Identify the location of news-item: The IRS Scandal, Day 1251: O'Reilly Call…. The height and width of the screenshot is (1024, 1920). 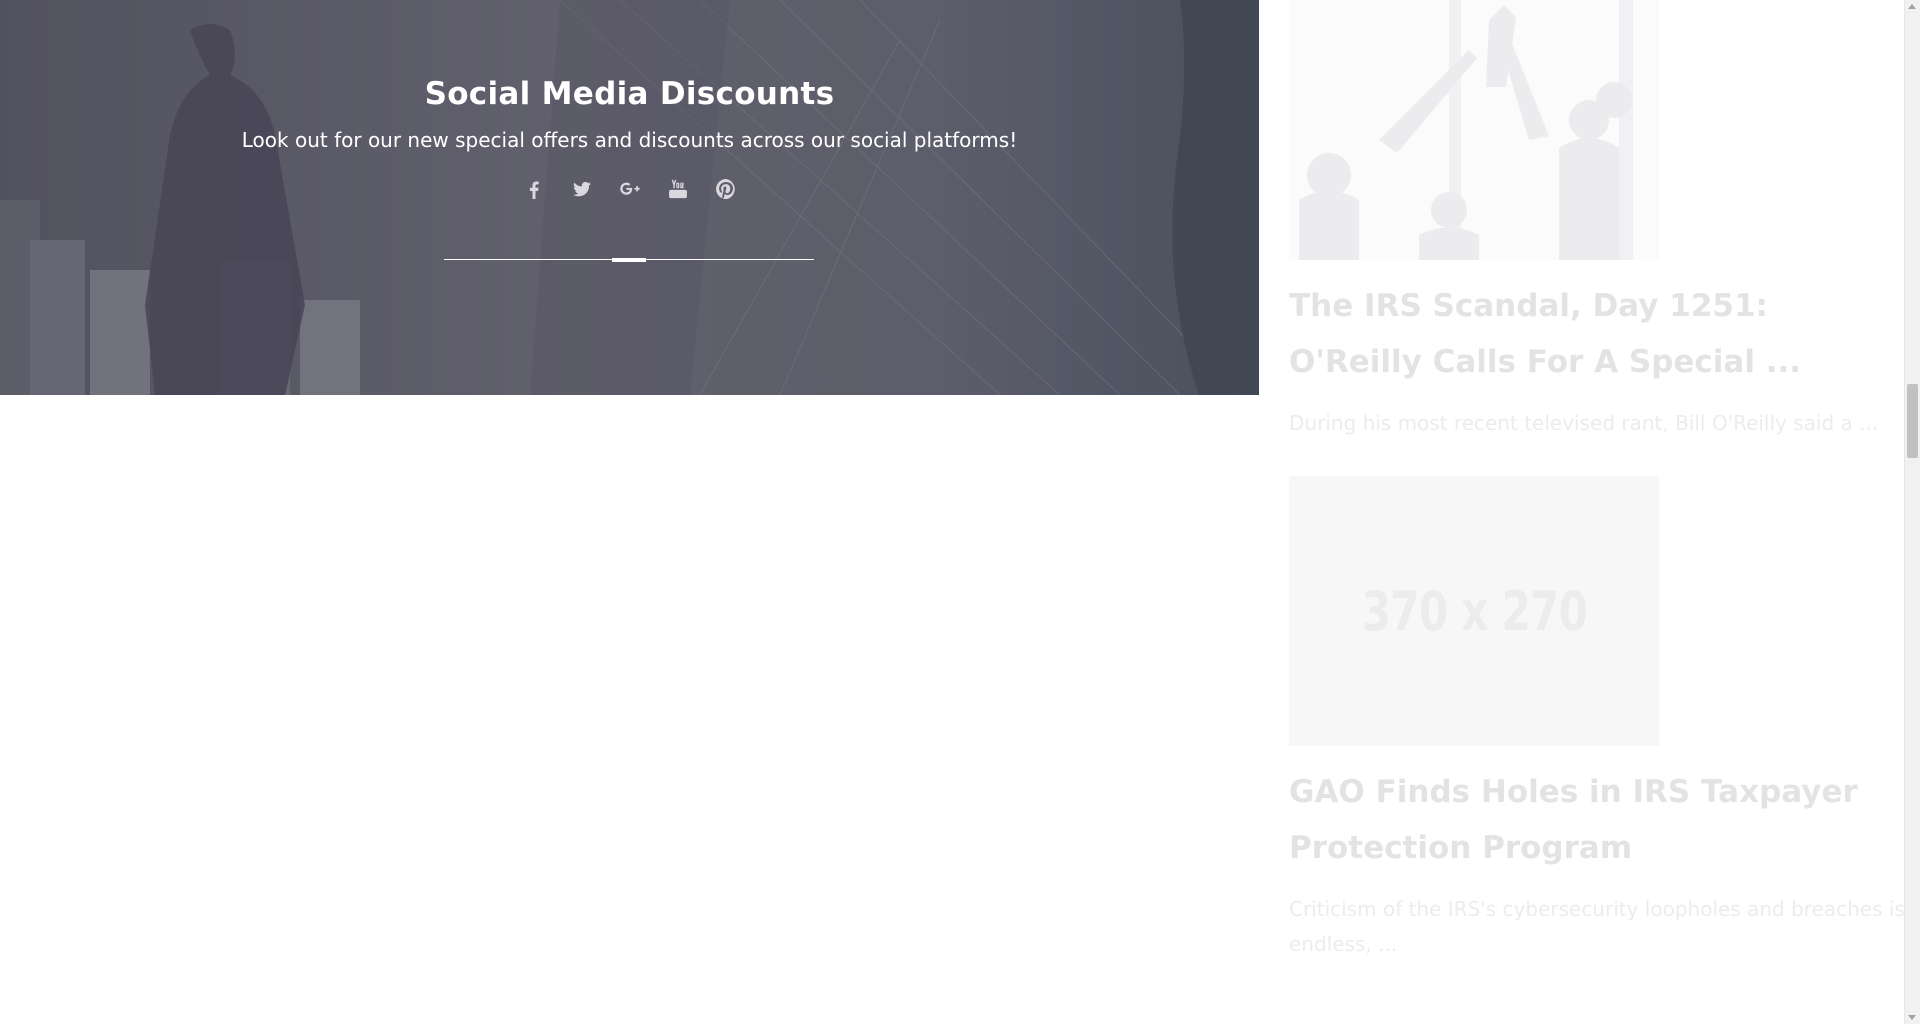
(1597, 220).